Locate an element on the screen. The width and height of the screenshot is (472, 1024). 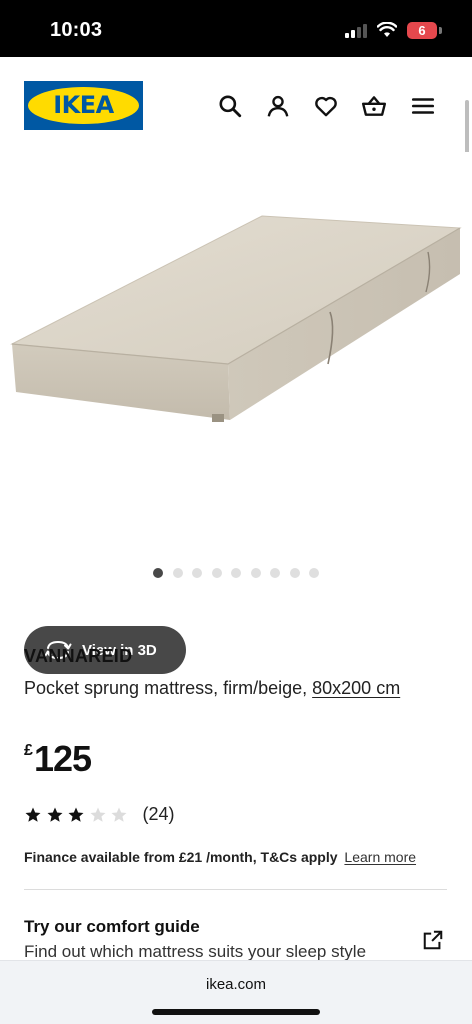
heart-icon is located at coordinates (326, 106).